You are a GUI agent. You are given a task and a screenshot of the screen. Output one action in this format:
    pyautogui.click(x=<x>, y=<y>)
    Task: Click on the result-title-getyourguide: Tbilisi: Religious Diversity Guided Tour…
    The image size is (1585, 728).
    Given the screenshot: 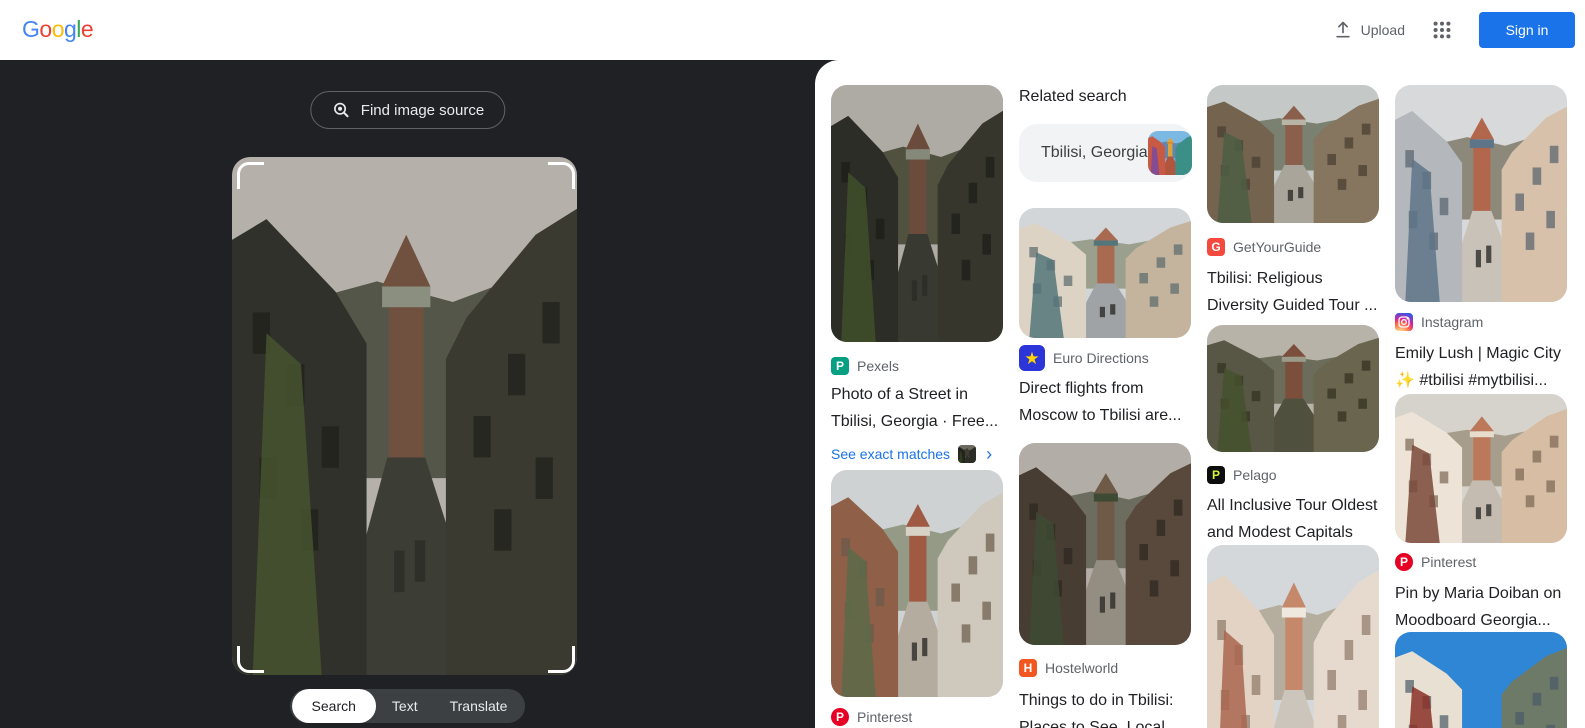 What is the action you would take?
    pyautogui.click(x=1293, y=292)
    